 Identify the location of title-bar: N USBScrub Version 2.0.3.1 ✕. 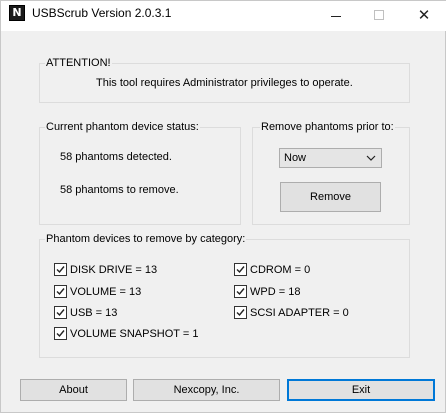
(223, 16).